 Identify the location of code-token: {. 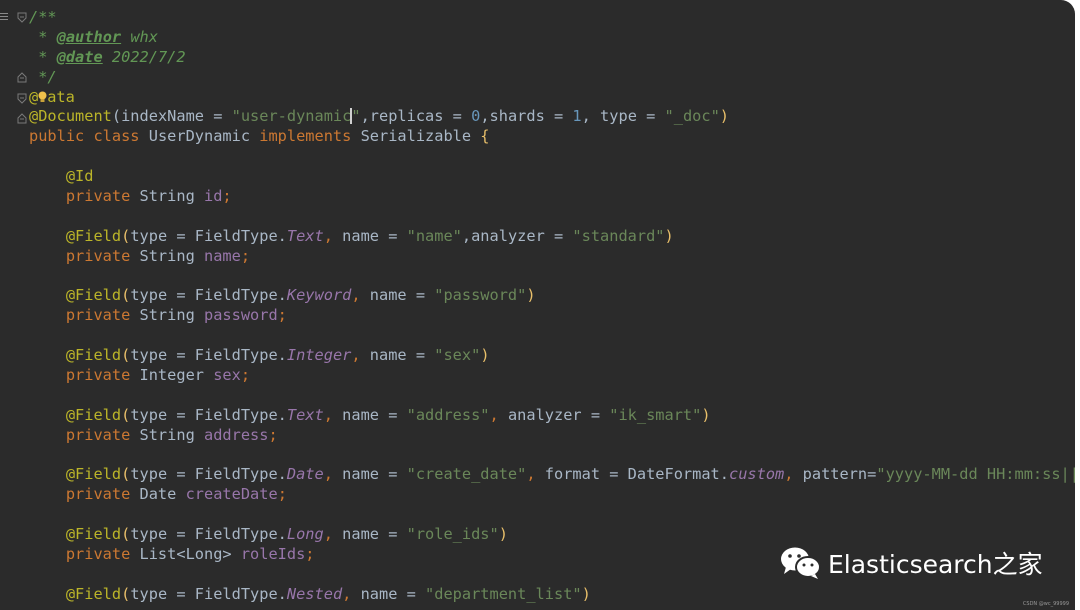
(485, 136).